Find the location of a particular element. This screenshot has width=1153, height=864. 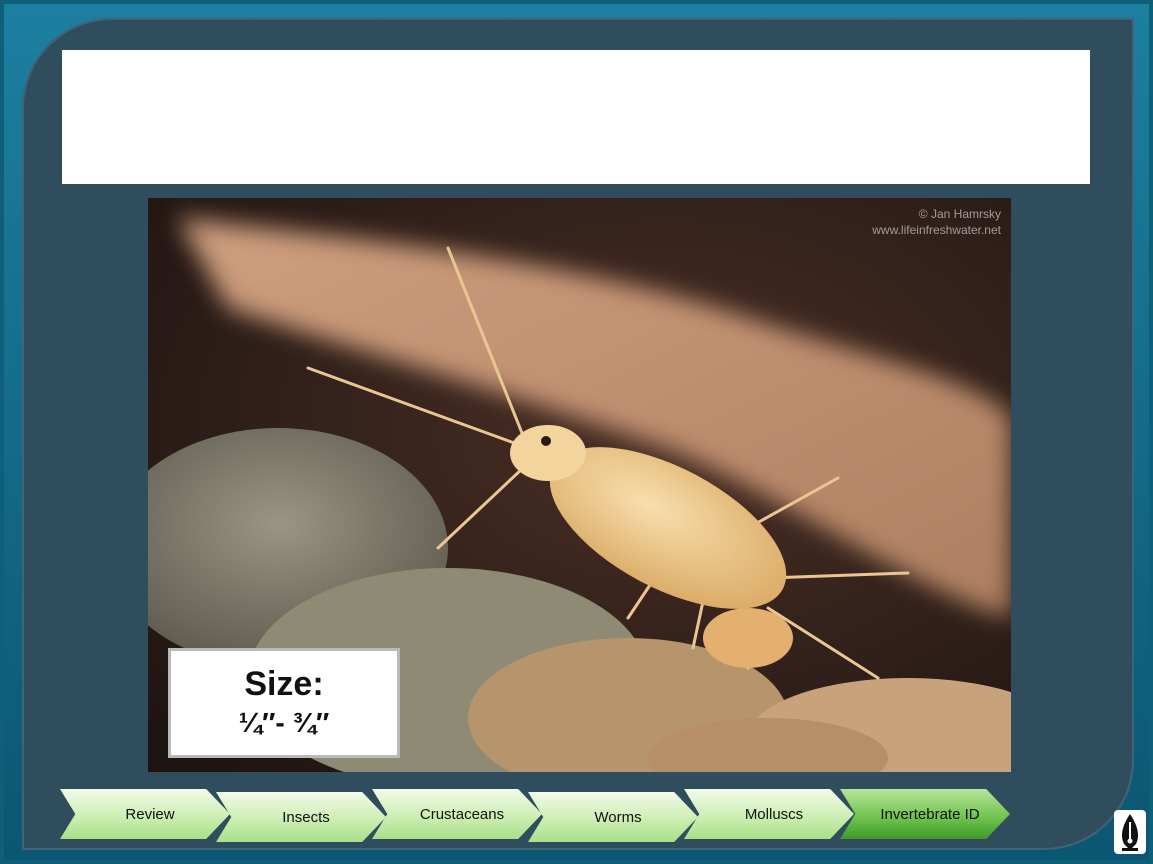

nav-invertebrate-id-label: Invertebrate ID is located at coordinates (930, 814).